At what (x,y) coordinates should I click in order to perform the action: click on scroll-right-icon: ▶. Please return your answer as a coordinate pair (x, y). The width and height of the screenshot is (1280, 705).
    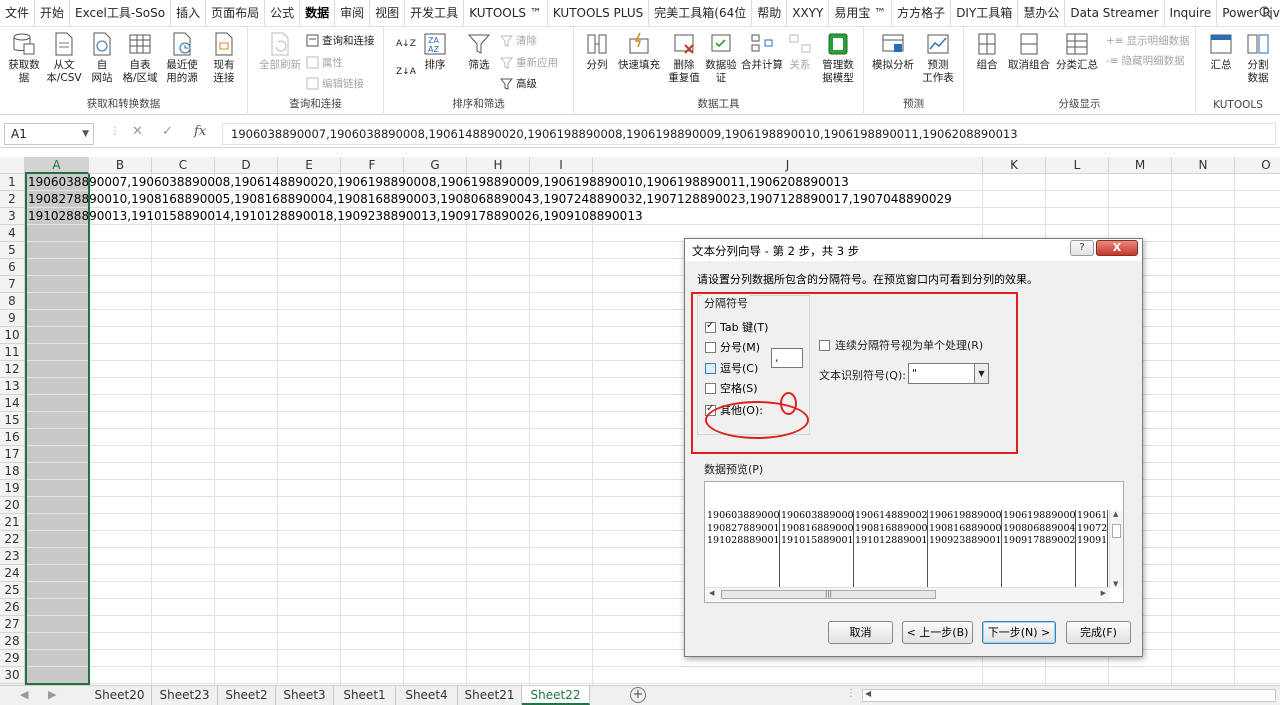
    Looking at the image, I should click on (1103, 593).